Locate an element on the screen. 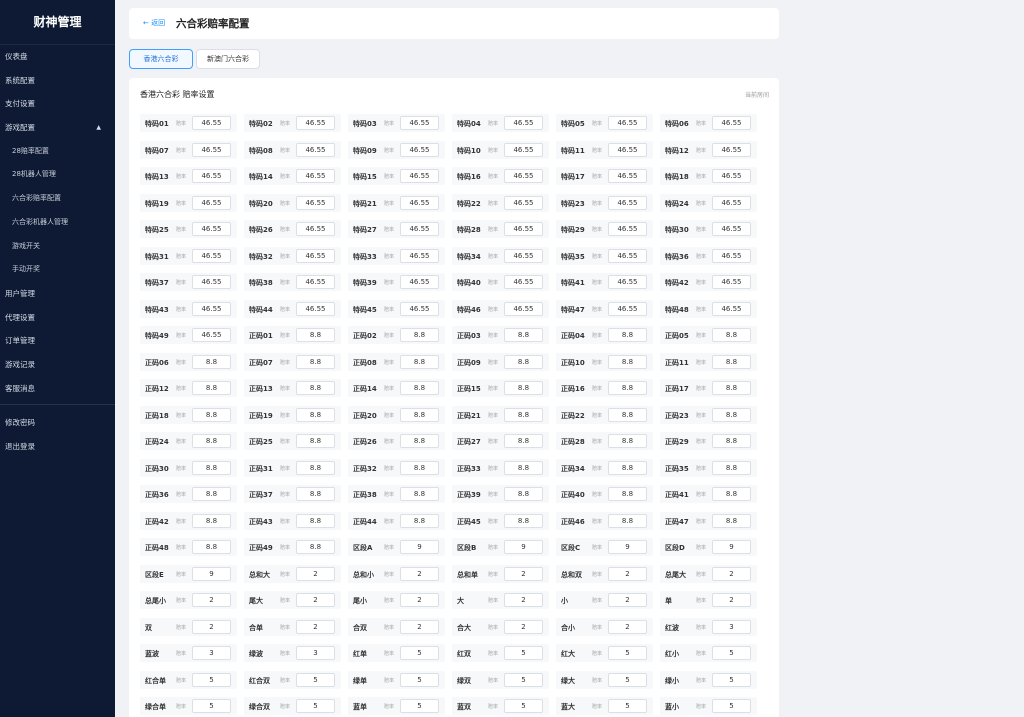  sidebar-item: 订单管理 is located at coordinates (57, 341).